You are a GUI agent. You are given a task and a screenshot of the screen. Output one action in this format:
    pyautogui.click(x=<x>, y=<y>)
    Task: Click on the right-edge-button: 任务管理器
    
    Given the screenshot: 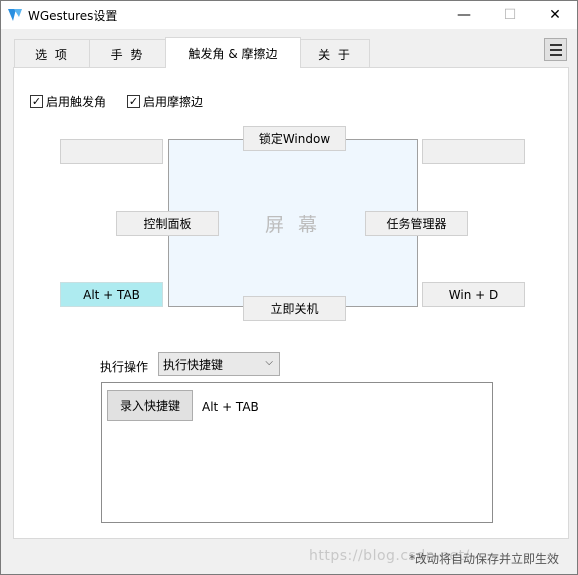 What is the action you would take?
    pyautogui.click(x=416, y=223)
    